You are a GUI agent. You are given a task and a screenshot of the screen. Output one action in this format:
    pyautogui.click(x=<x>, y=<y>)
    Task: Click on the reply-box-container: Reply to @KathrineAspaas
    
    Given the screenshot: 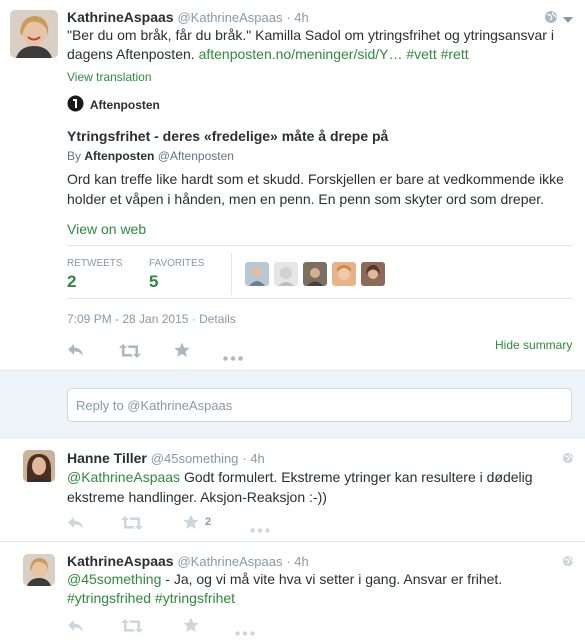 What is the action you would take?
    pyautogui.click(x=292, y=404)
    